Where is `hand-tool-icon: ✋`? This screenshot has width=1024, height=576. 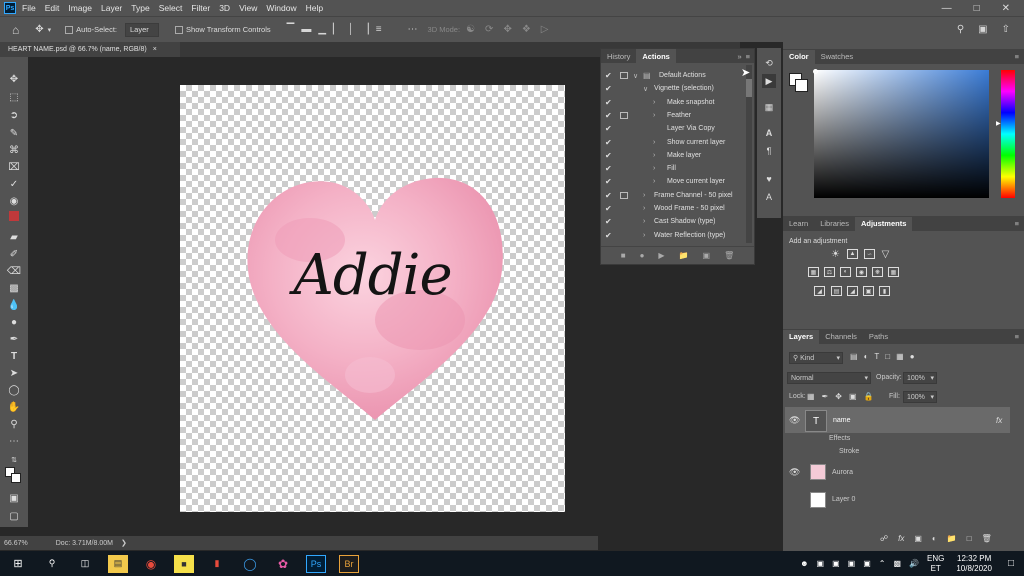
hand-tool-icon: ✋ is located at coordinates (14, 407).